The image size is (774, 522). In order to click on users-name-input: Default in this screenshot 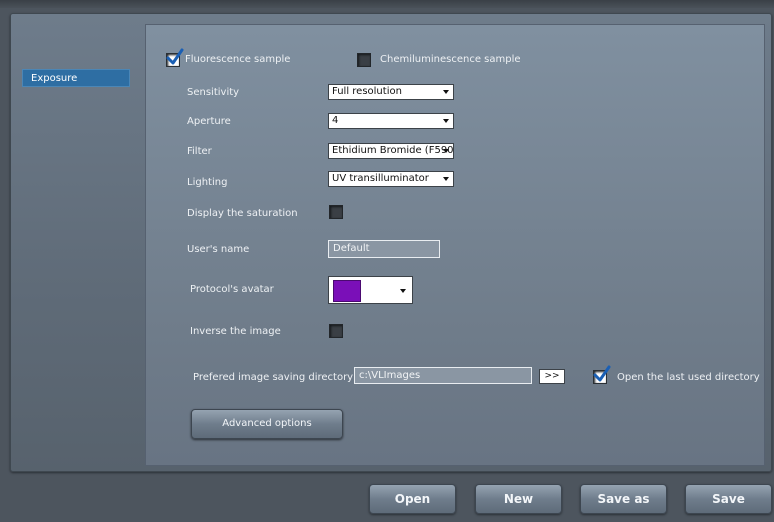, I will do `click(384, 249)`.